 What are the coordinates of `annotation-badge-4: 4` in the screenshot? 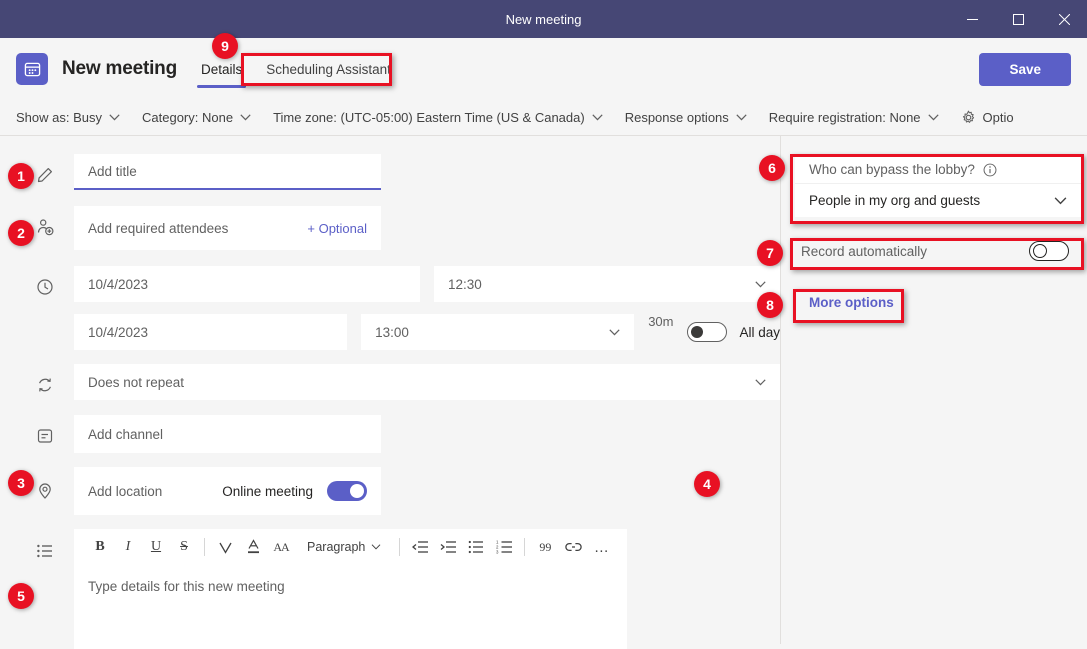 It's located at (707, 484).